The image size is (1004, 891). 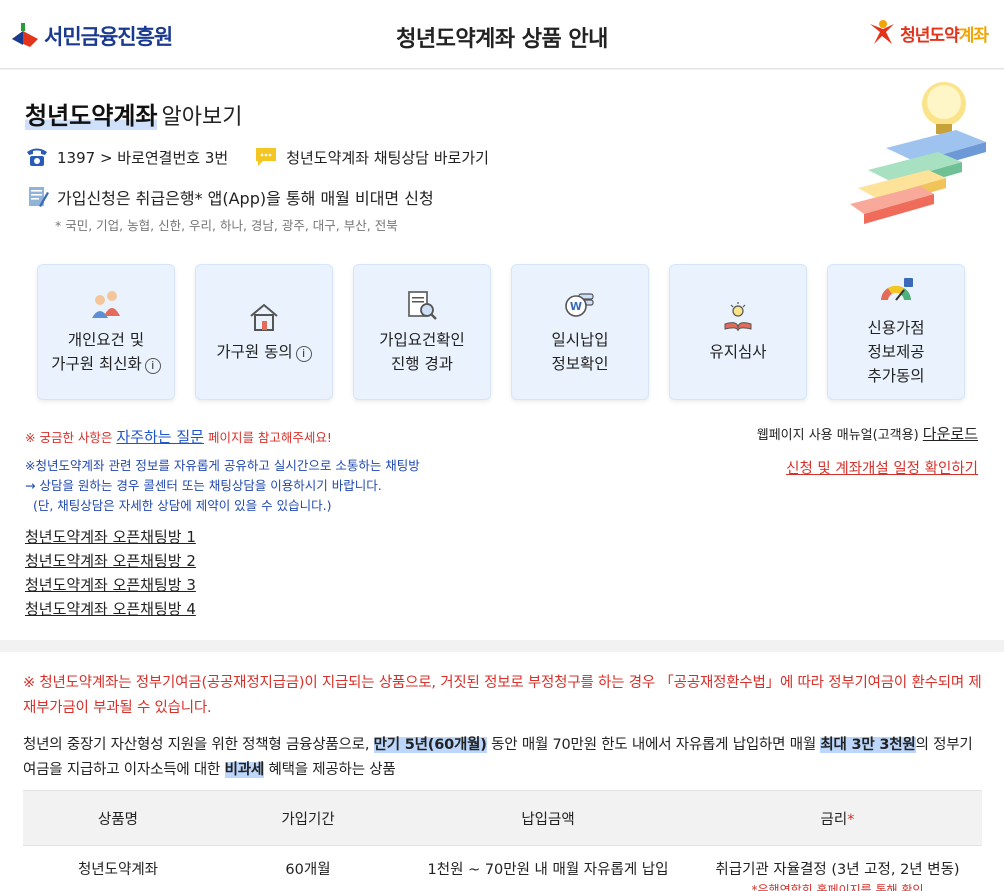 I want to click on lightbulb-stairs-illustration, so click(x=918, y=153).